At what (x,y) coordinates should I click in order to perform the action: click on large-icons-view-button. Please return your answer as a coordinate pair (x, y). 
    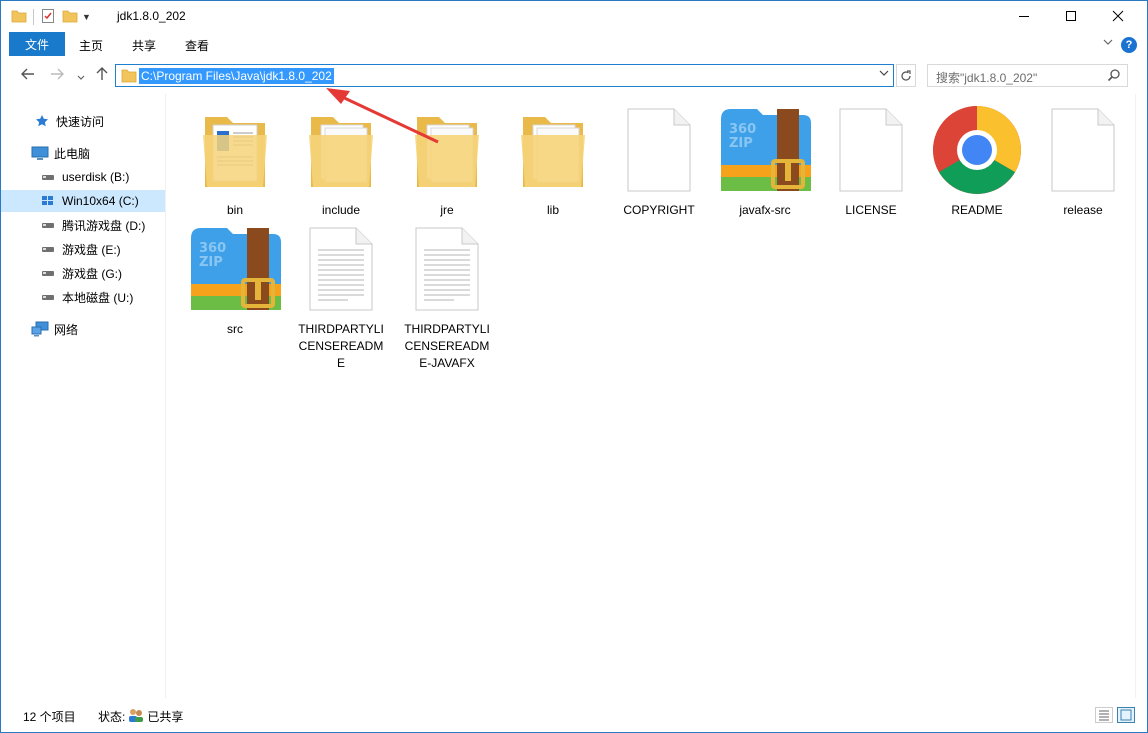
    Looking at the image, I should click on (1126, 715).